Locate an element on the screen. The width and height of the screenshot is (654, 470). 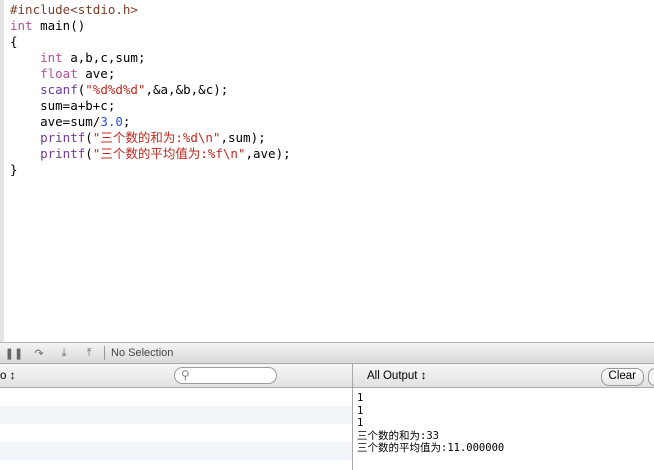
variables-header: o ↕ ⚲ is located at coordinates (176, 376).